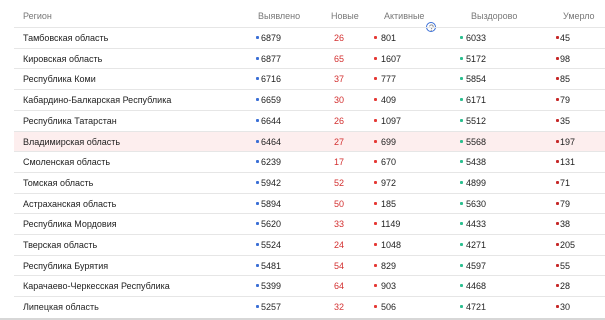 The image size is (605, 320). I want to click on region-name: Республика Бурятия, so click(66, 265).